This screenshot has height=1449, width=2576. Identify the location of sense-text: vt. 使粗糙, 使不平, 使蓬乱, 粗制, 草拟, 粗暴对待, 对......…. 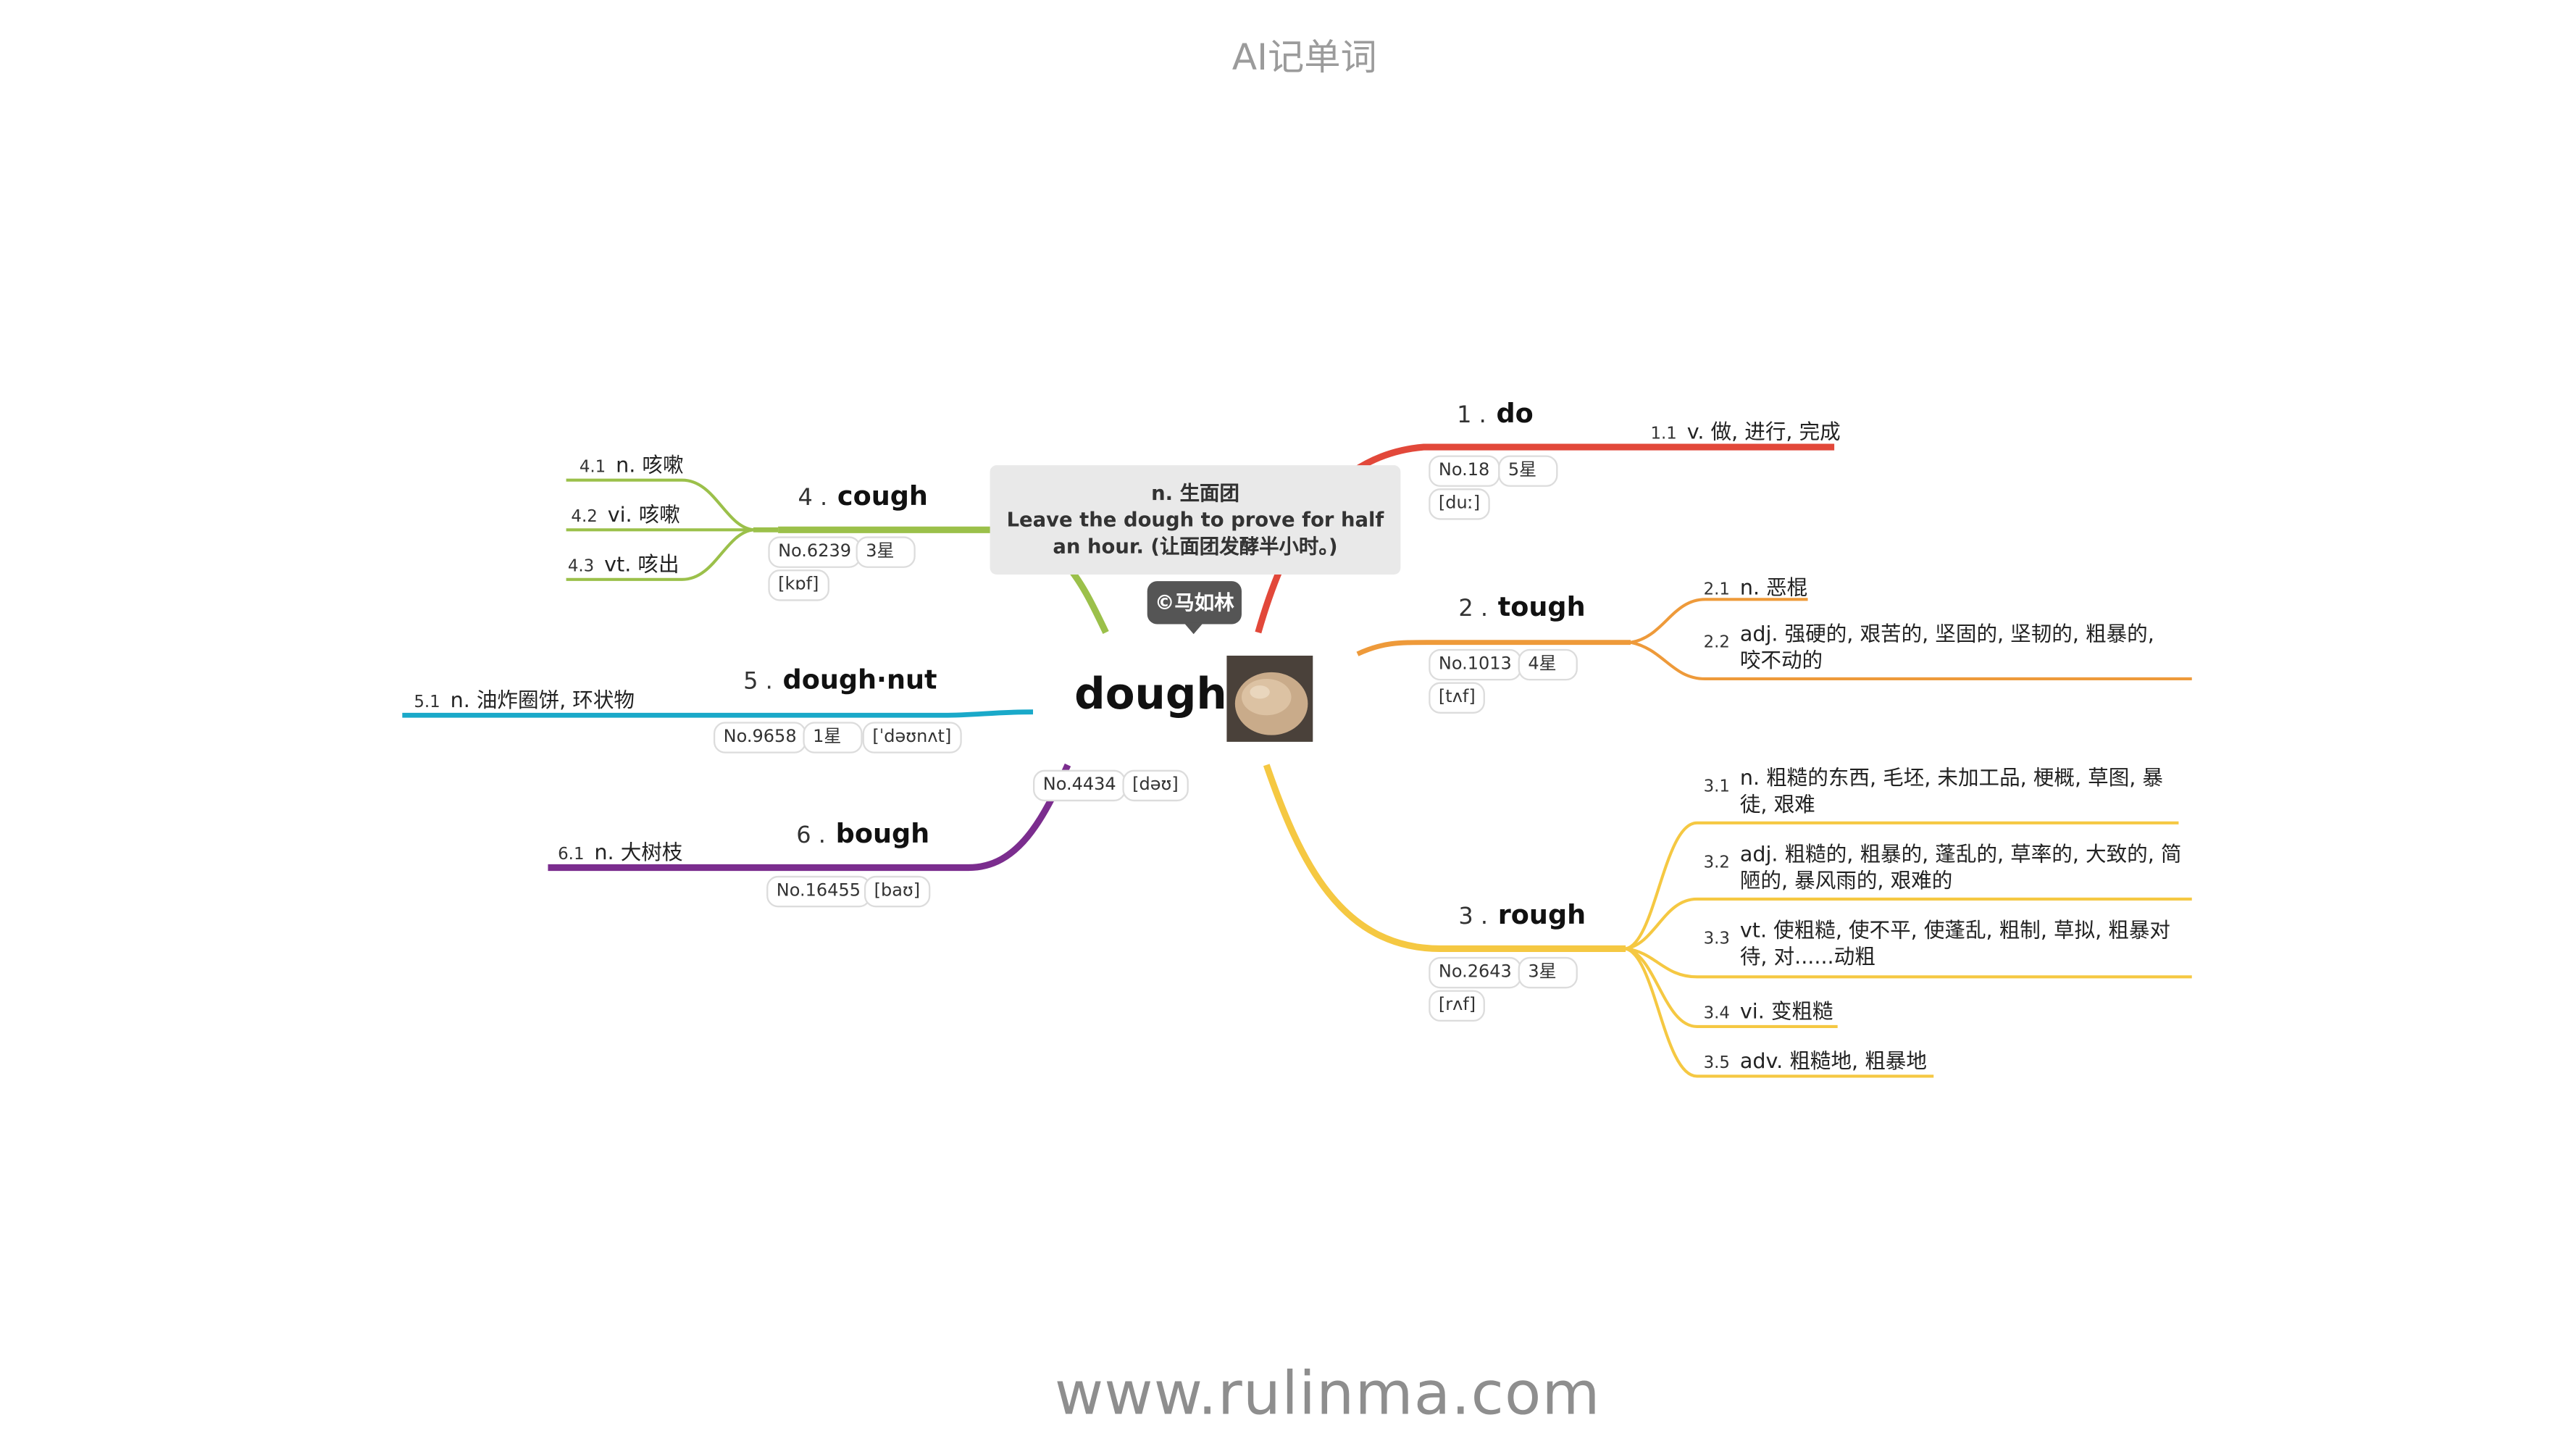
(1954, 943).